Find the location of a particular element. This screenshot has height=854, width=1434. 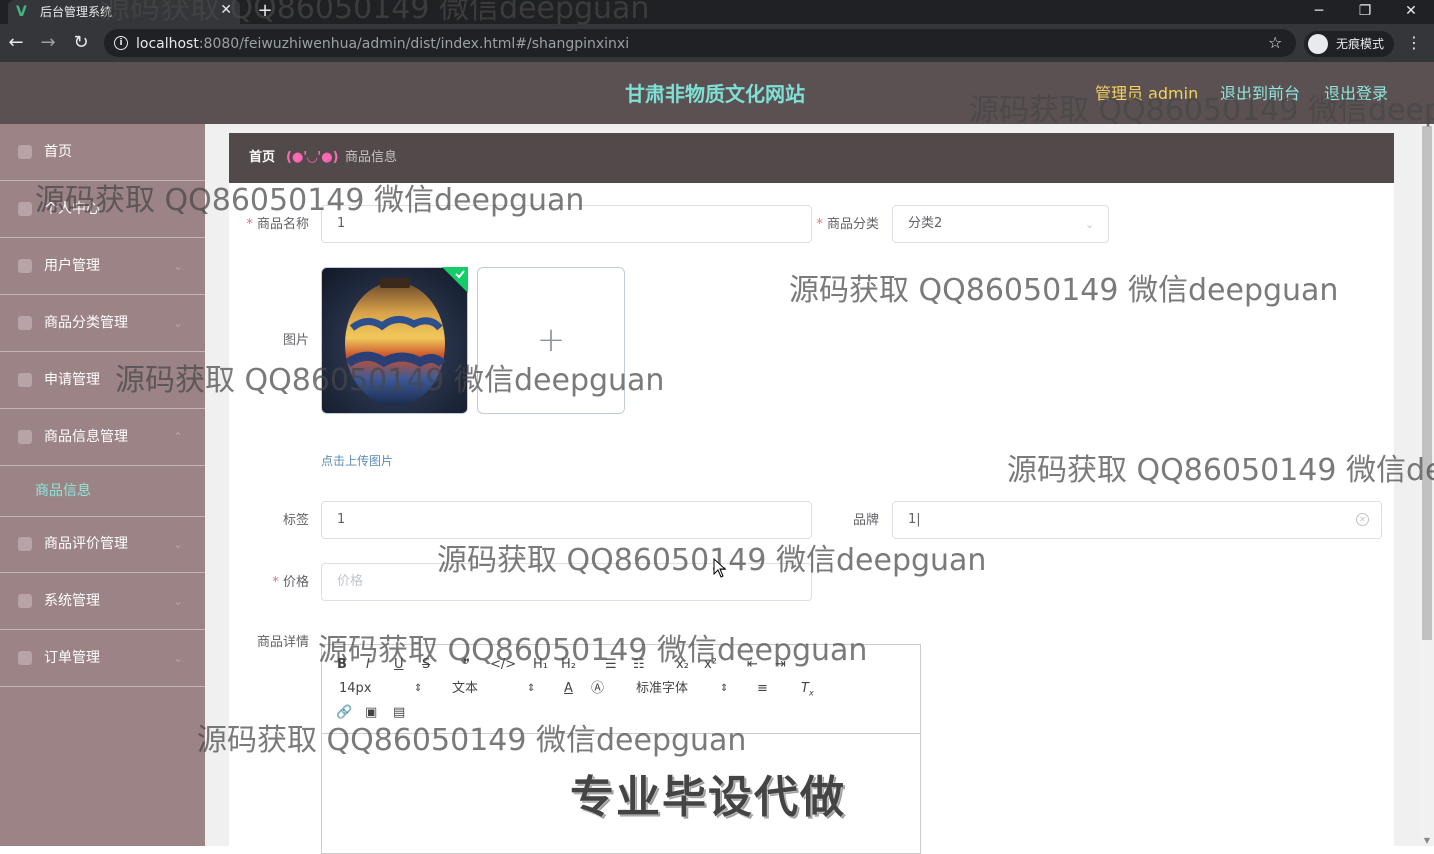

header-select: 文本 is located at coordinates (465, 689).